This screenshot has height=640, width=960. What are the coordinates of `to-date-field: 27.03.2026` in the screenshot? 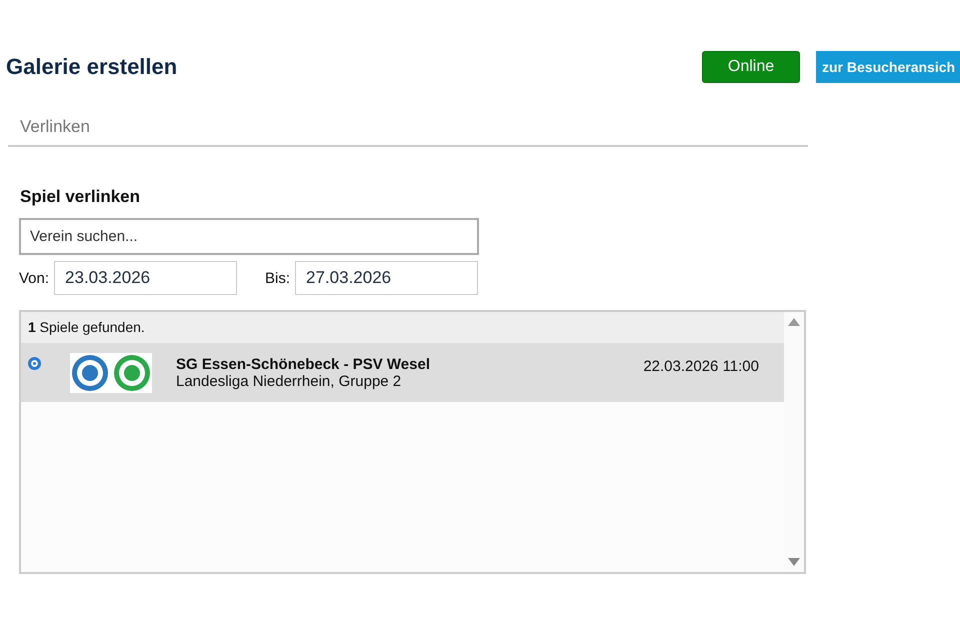 It's located at (386, 278).